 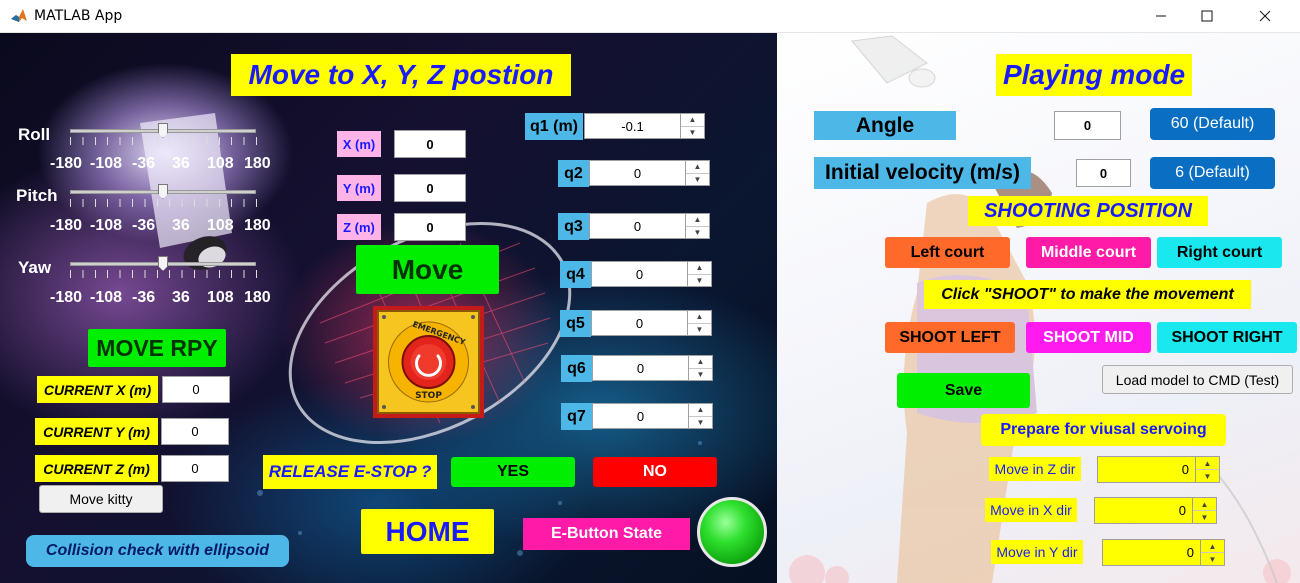 What do you see at coordinates (1227, 337) in the screenshot?
I see `shoot-right-button: SHOOT RIGHT` at bounding box center [1227, 337].